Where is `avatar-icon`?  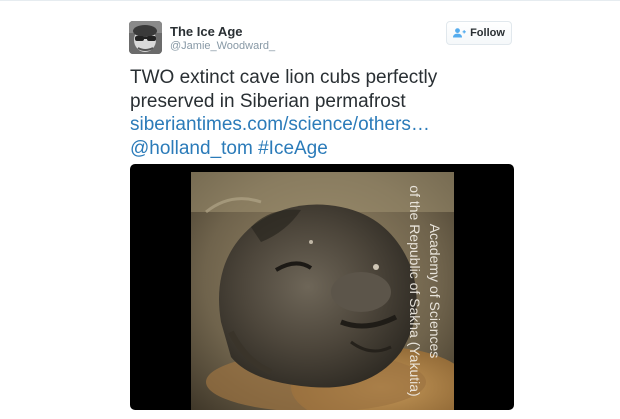
avatar-icon is located at coordinates (145, 37).